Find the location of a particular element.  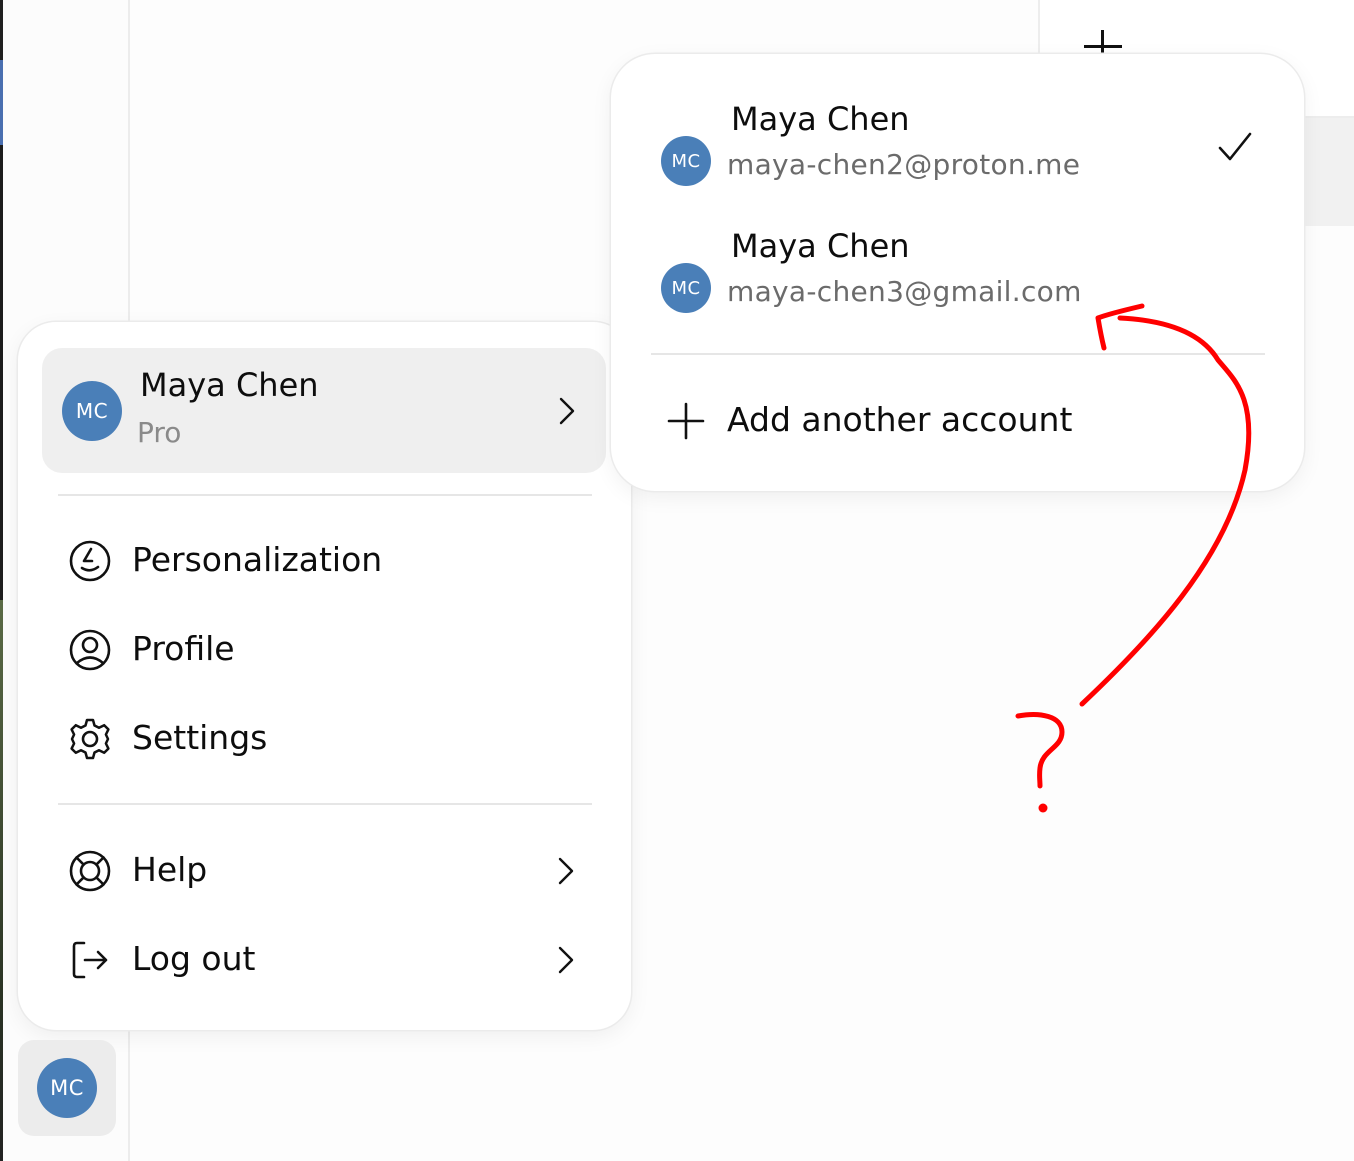

popover-divider is located at coordinates (958, 354).